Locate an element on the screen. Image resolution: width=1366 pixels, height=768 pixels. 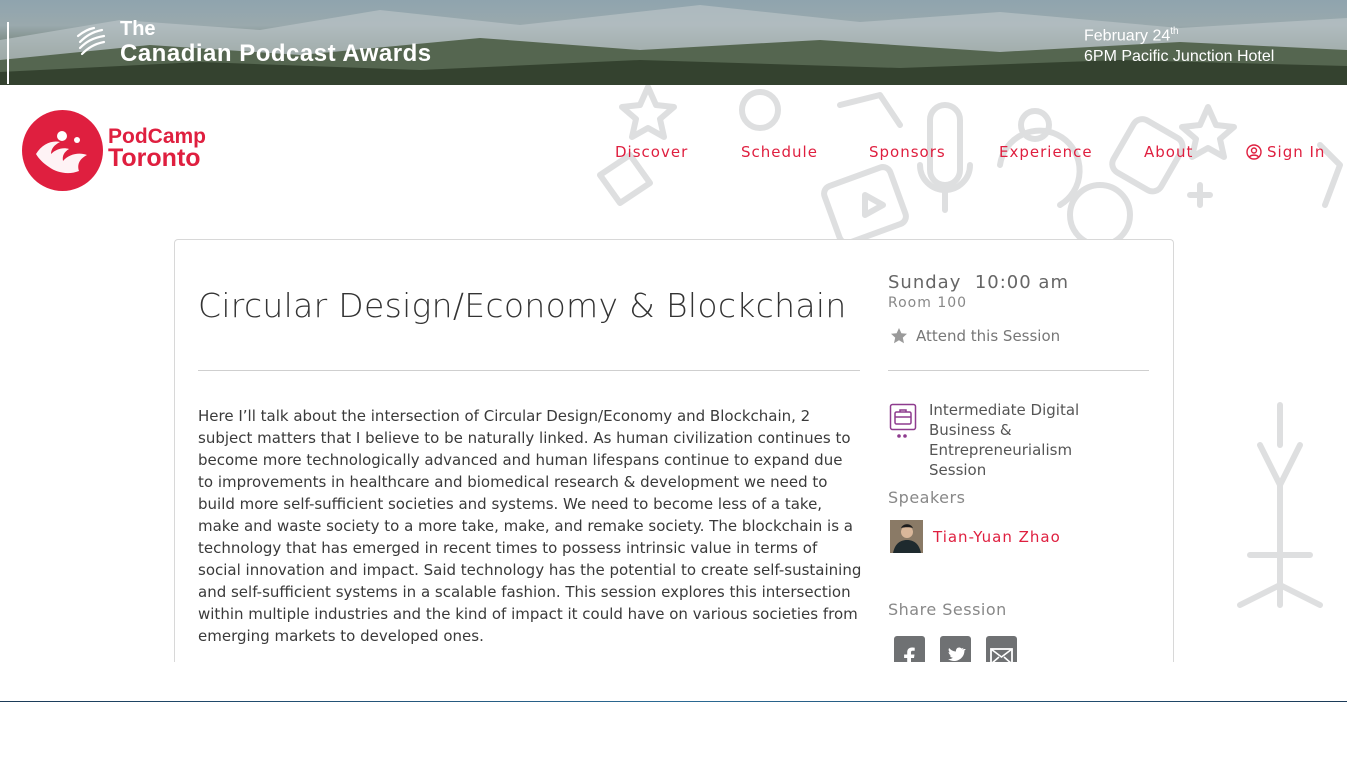
session-time: 10:00 am is located at coordinates (1021, 282).